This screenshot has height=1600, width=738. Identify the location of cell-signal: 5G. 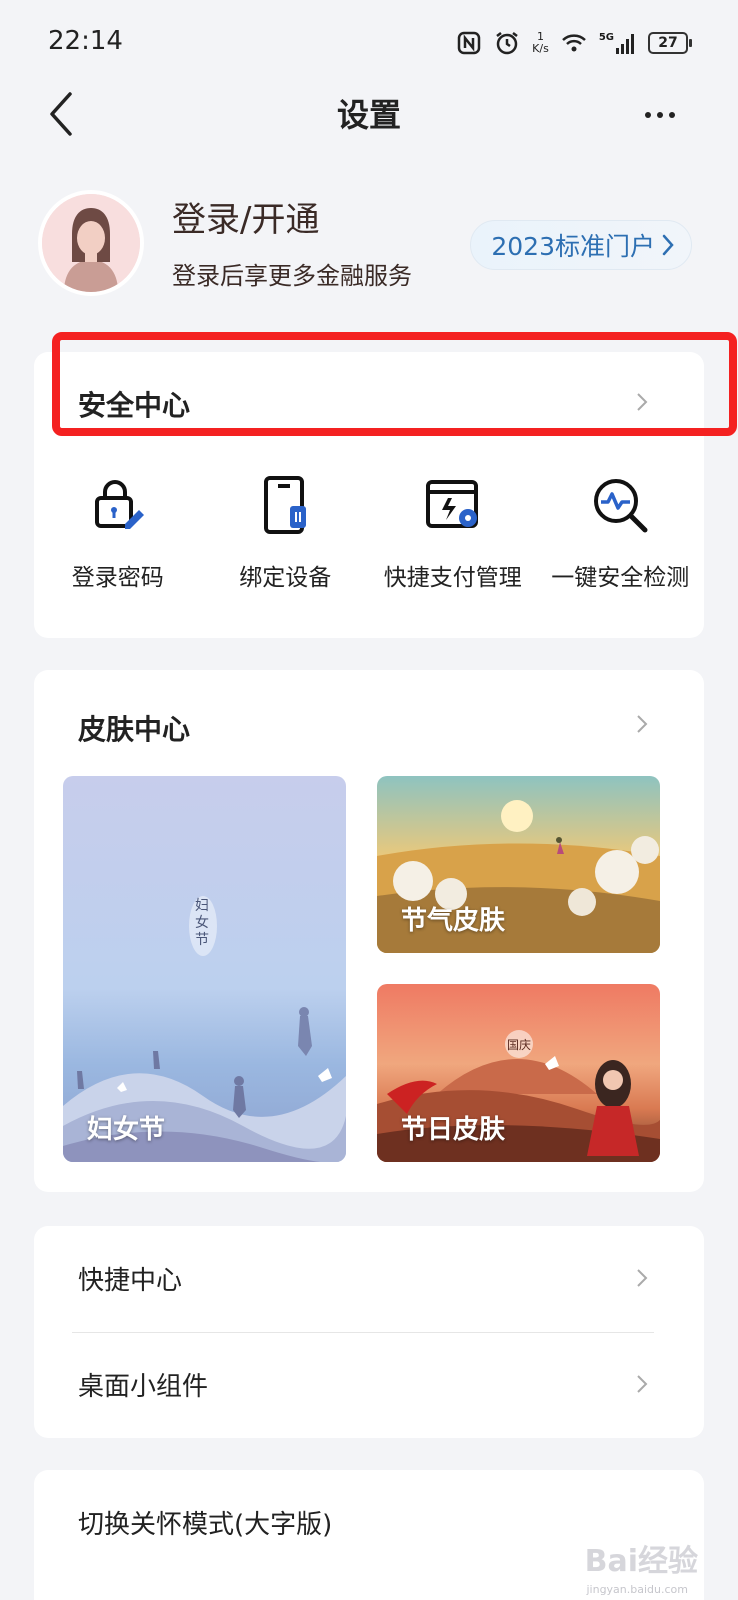
(617, 43).